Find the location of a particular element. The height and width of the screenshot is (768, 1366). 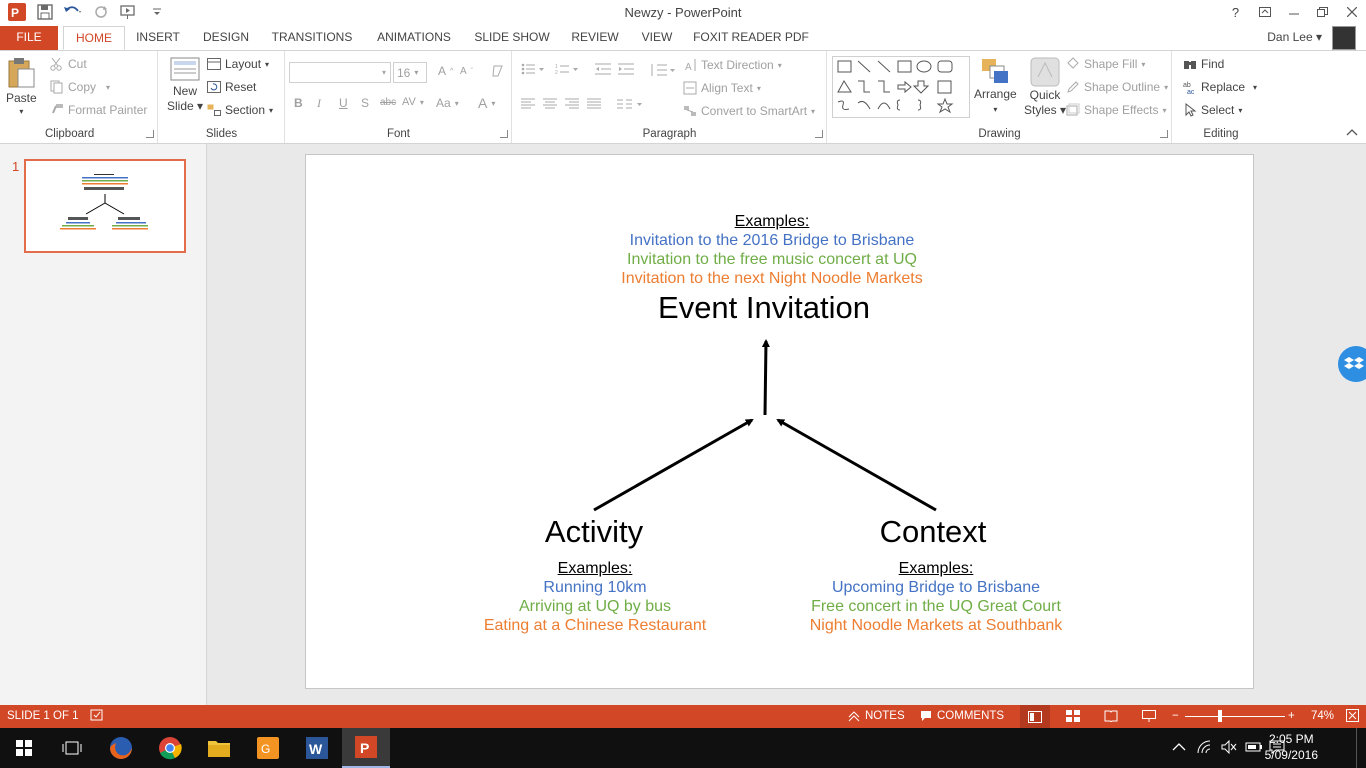

slide-thumbnail-pane: 1 is located at coordinates (103, 424).